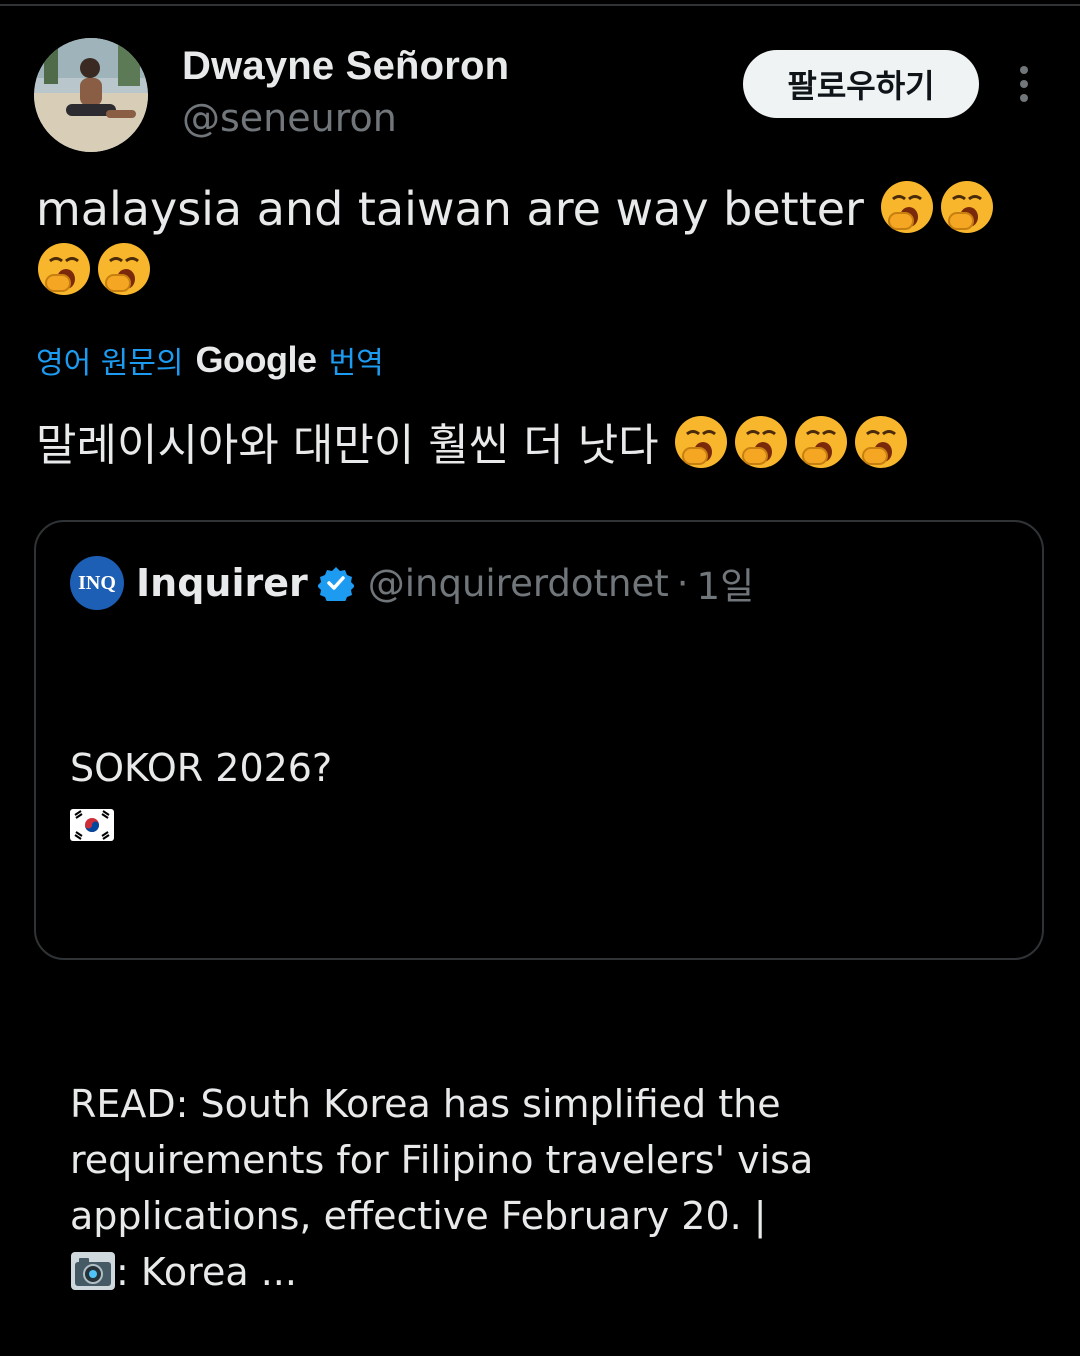 The width and height of the screenshot is (1080, 1356). What do you see at coordinates (540, 5) in the screenshot?
I see `top-divider` at bounding box center [540, 5].